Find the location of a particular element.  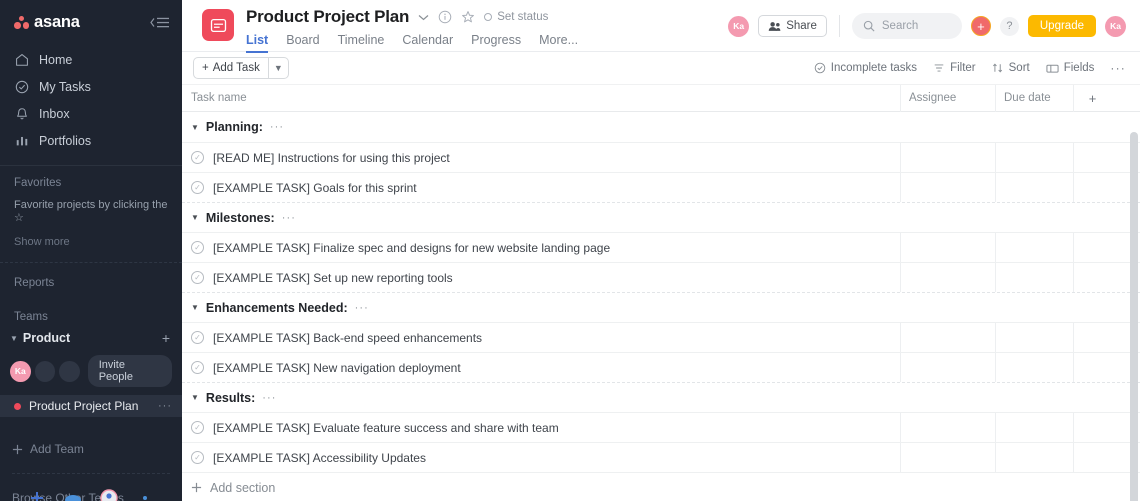

sidebar-item-my-tasks: My Tasks is located at coordinates (91, 86).